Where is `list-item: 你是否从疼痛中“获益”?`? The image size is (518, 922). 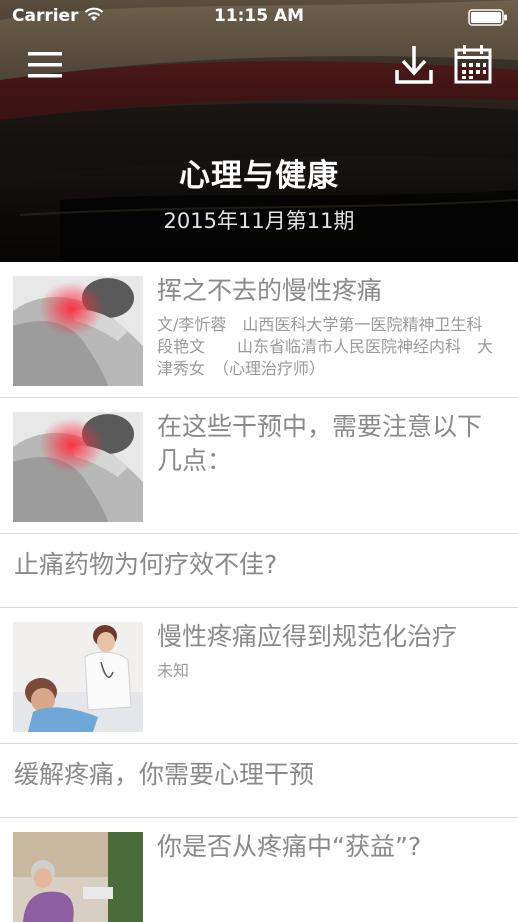 list-item: 你是否从疼痛中“获益”? is located at coordinates (259, 870).